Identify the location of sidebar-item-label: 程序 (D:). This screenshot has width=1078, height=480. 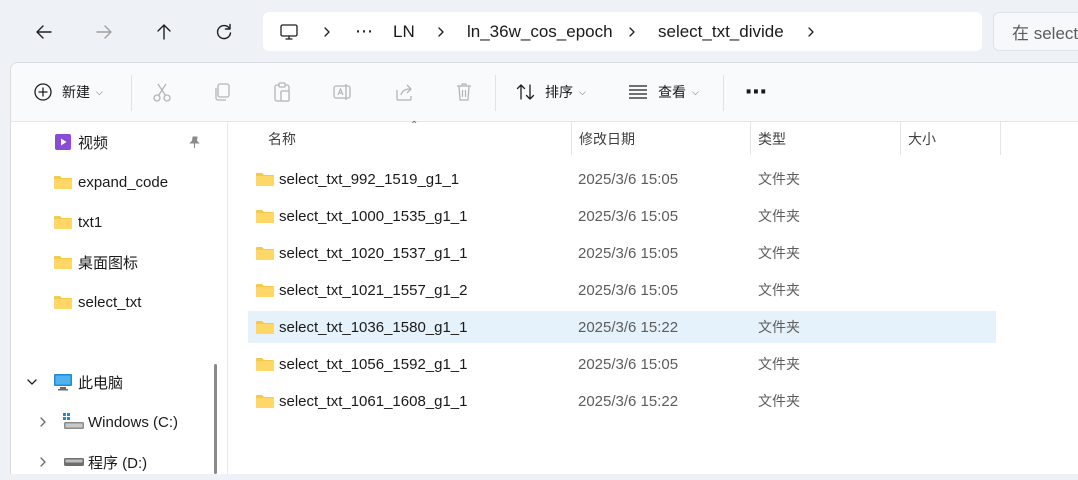
(118, 463).